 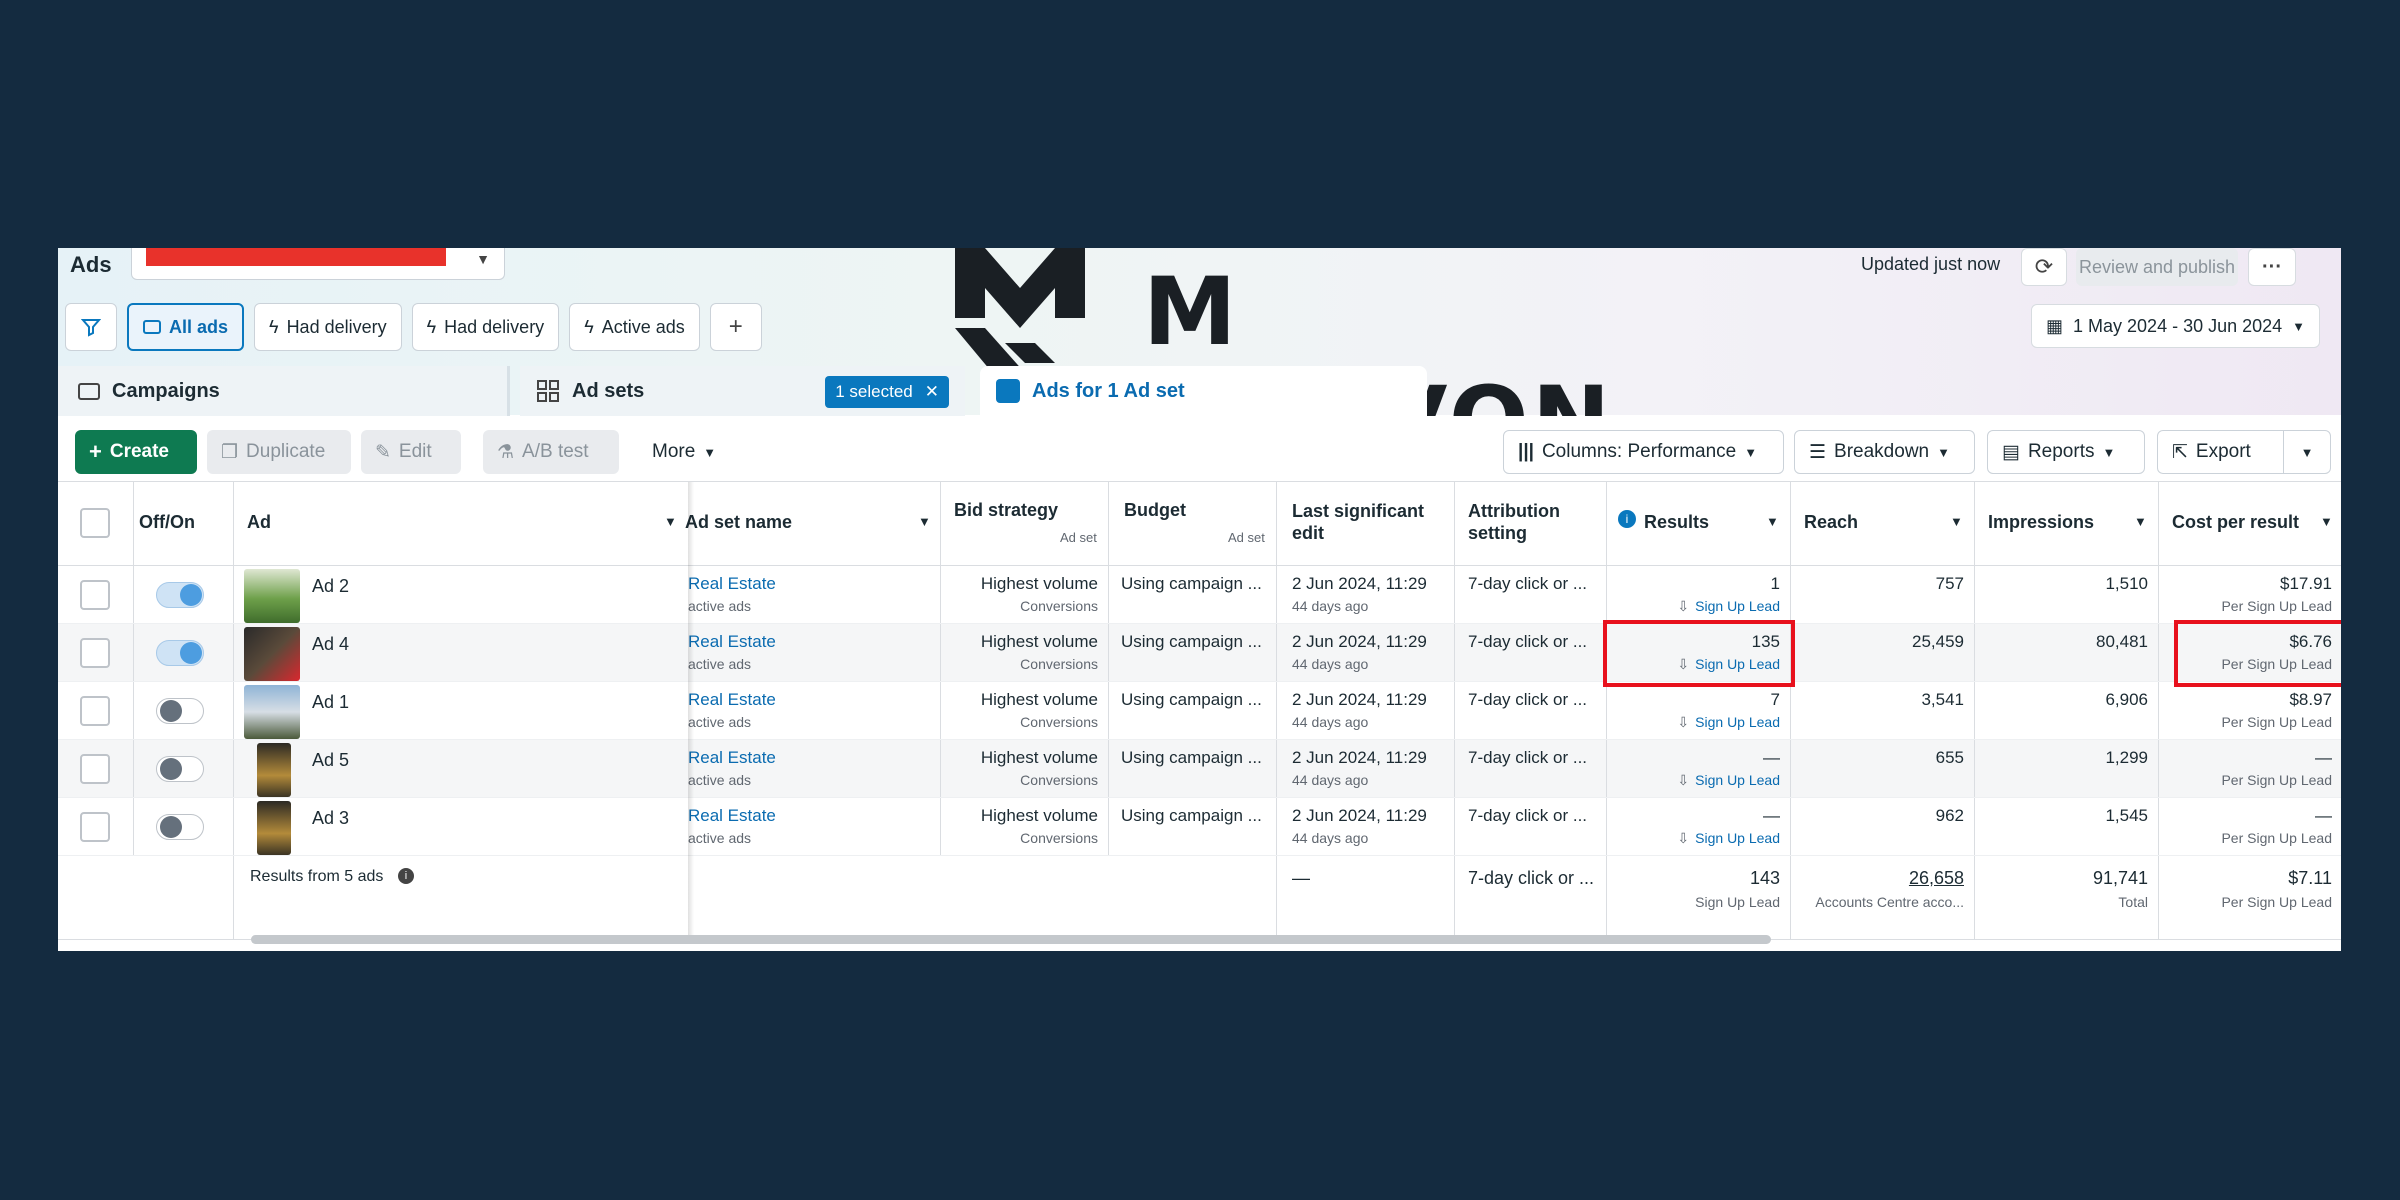 What do you see at coordinates (330, 644) in the screenshot?
I see `ad-name: Ad 4` at bounding box center [330, 644].